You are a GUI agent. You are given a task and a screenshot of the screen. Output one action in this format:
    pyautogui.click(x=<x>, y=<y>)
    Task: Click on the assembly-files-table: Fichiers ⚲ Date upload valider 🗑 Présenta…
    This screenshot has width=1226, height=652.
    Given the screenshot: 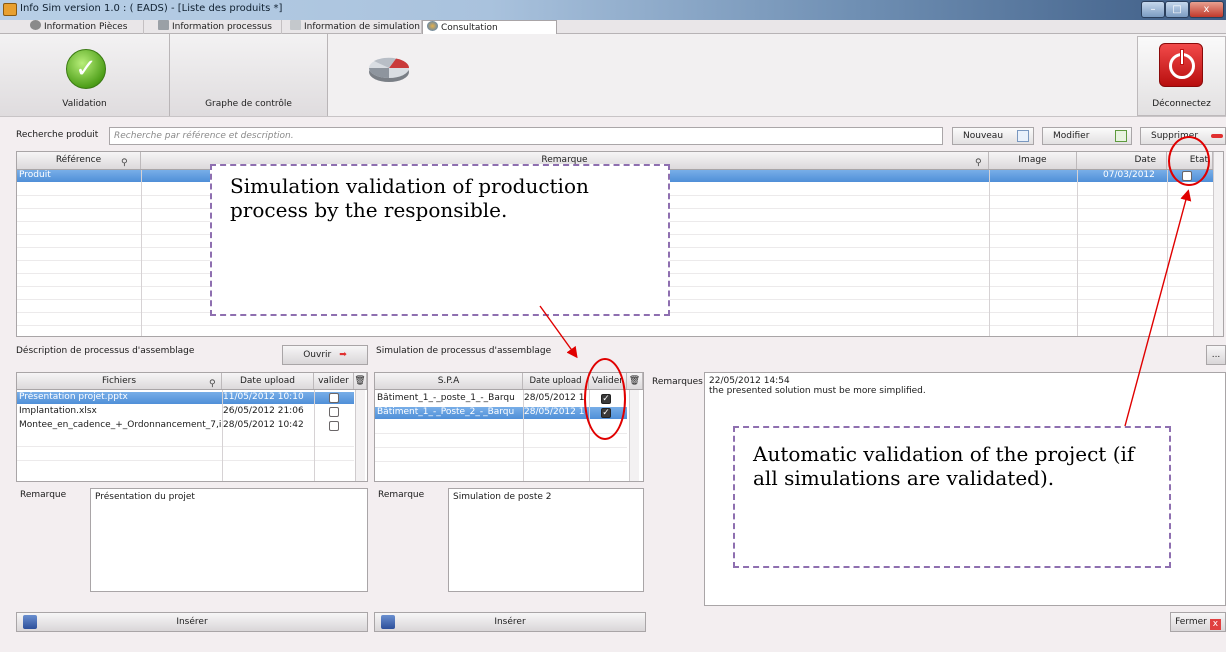 What is the action you would take?
    pyautogui.click(x=192, y=427)
    